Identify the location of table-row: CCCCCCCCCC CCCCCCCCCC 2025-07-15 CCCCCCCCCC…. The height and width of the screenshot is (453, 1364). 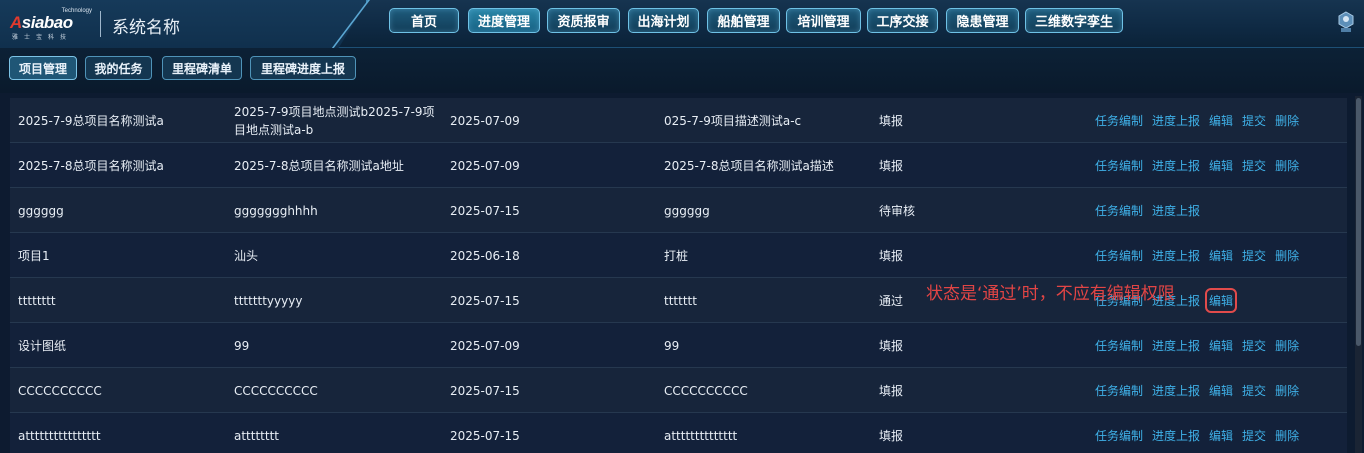
(678, 390).